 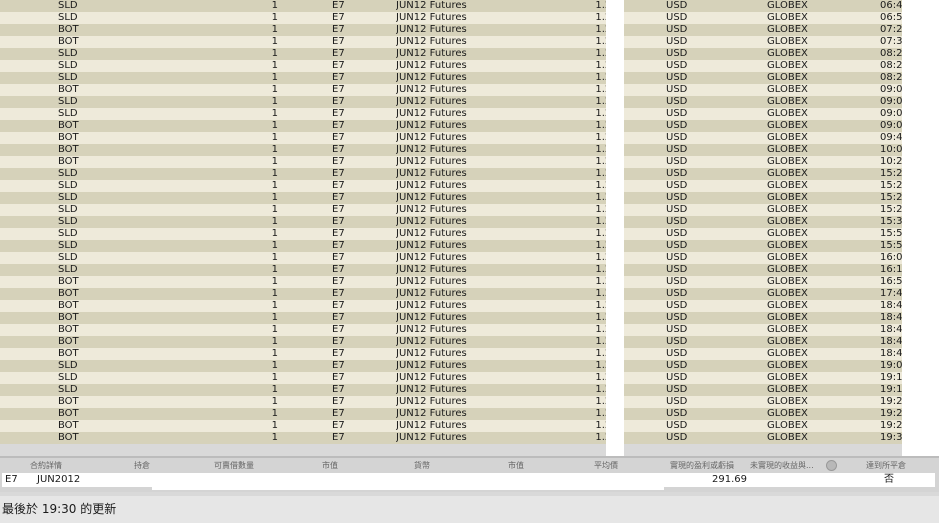 I want to click on header-contract: 合約詳情, so click(x=46, y=466).